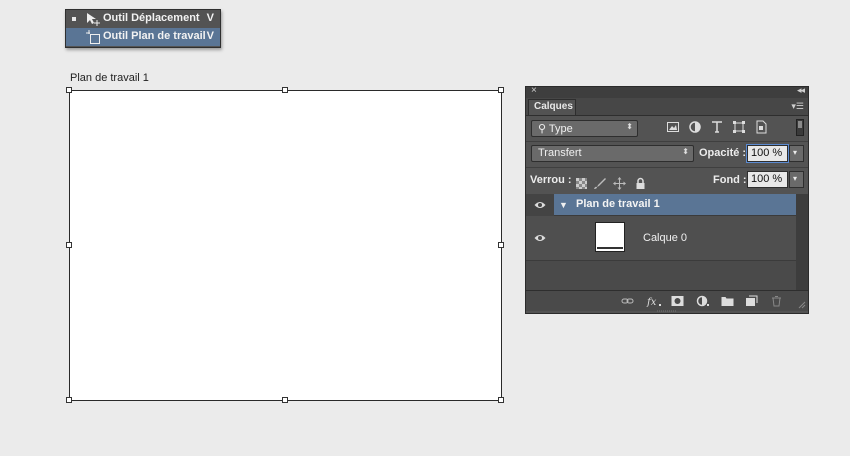 This screenshot has width=850, height=456. What do you see at coordinates (610, 237) in the screenshot?
I see `layer-thumbnail` at bounding box center [610, 237].